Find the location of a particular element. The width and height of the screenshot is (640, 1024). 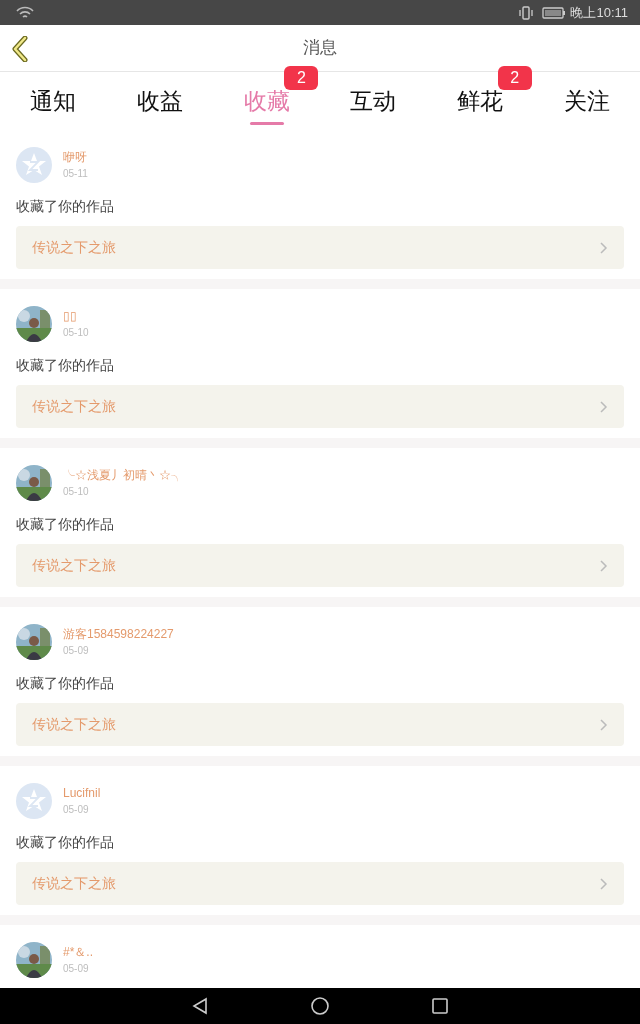

tab: 通知 is located at coordinates (53, 101).